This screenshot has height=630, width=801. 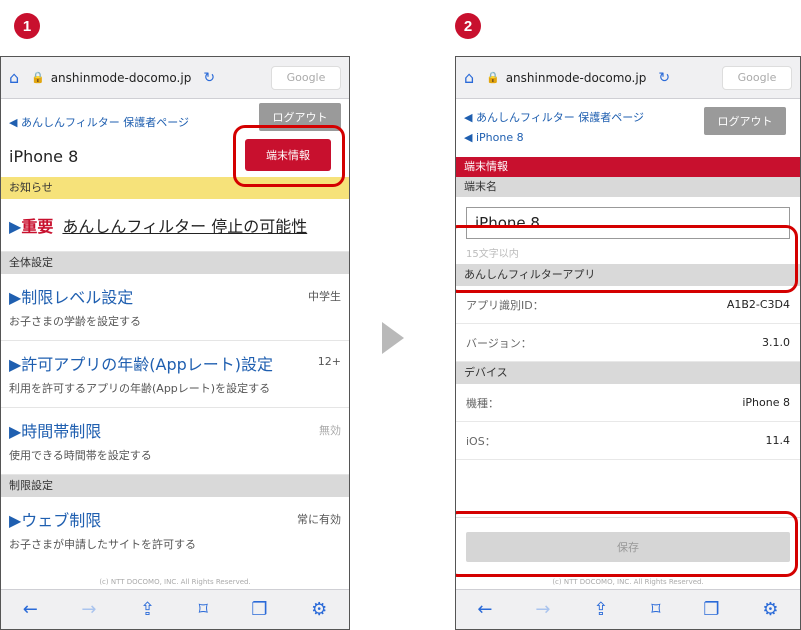 I want to click on device-info-header: 端末情報, so click(x=628, y=167).